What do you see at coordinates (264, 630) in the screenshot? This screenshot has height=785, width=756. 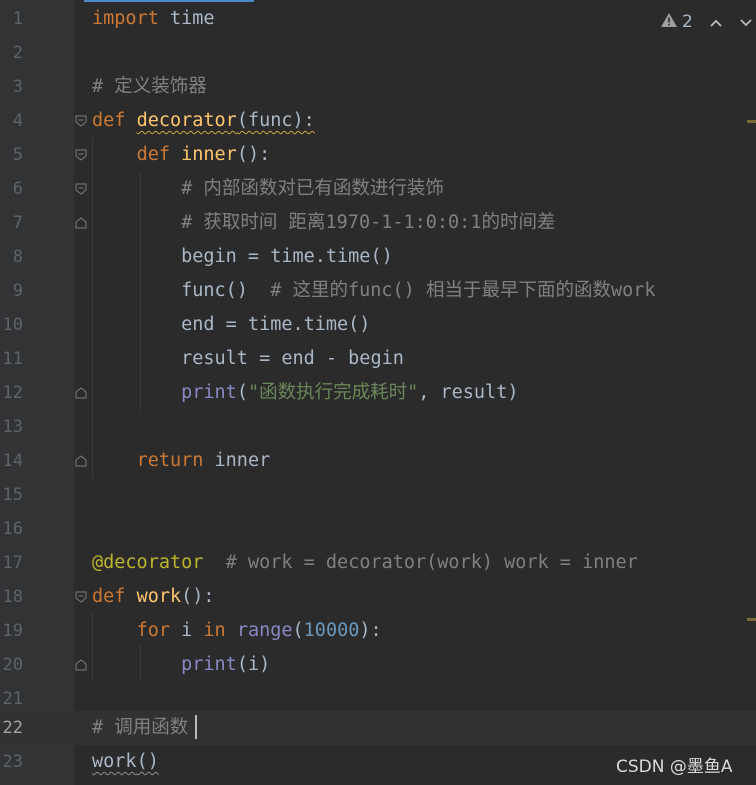 I see `builtin: range` at bounding box center [264, 630].